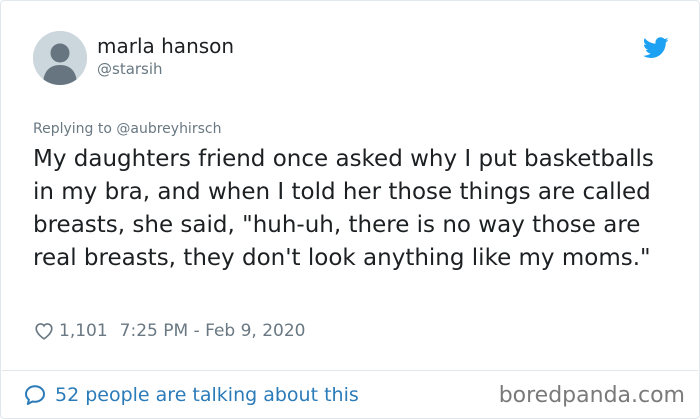 This screenshot has height=419, width=700. What do you see at coordinates (207, 395) in the screenshot?
I see `conversation-text: 52 people are talking about this` at bounding box center [207, 395].